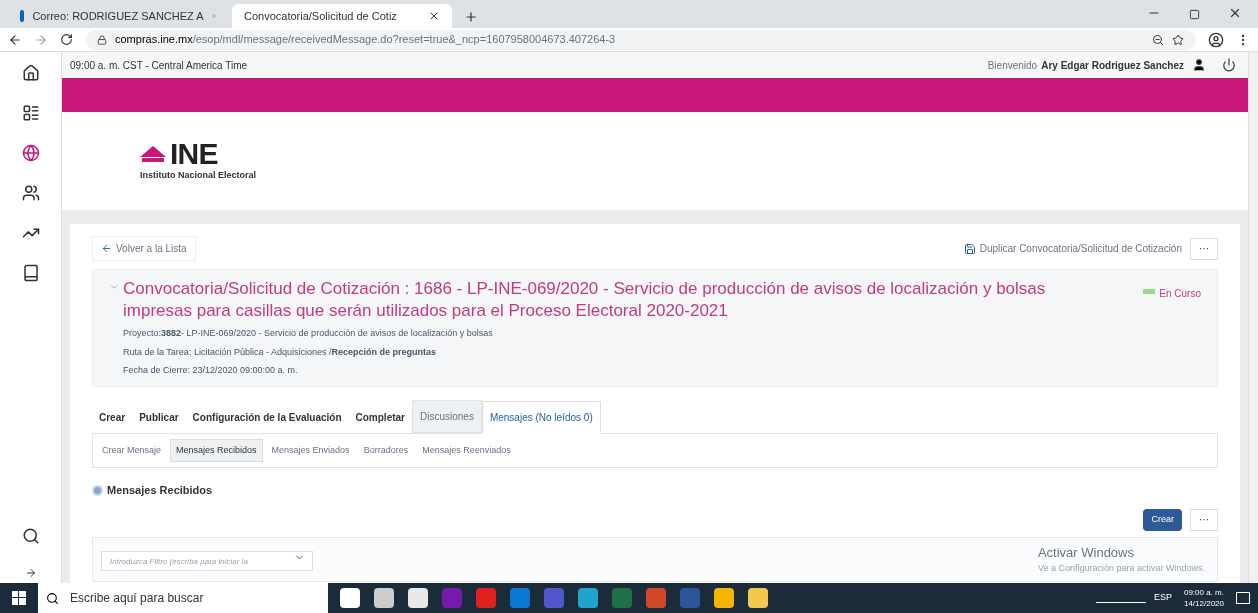 This screenshot has width=1258, height=613. I want to click on logo-text: INE, so click(194, 154).